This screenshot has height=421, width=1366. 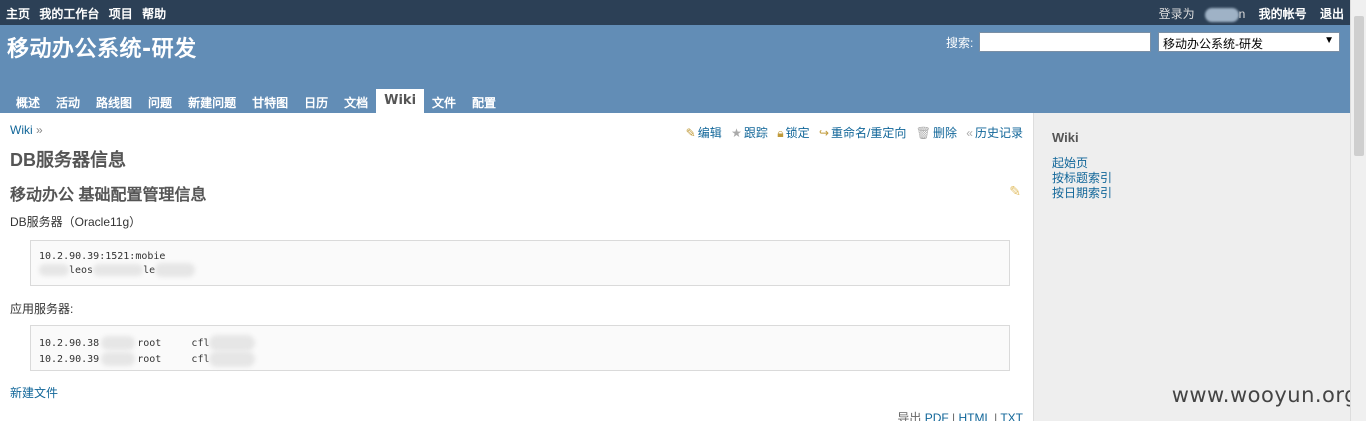 I want to click on top-menu-my-page: 我的工作台, so click(x=69, y=14).